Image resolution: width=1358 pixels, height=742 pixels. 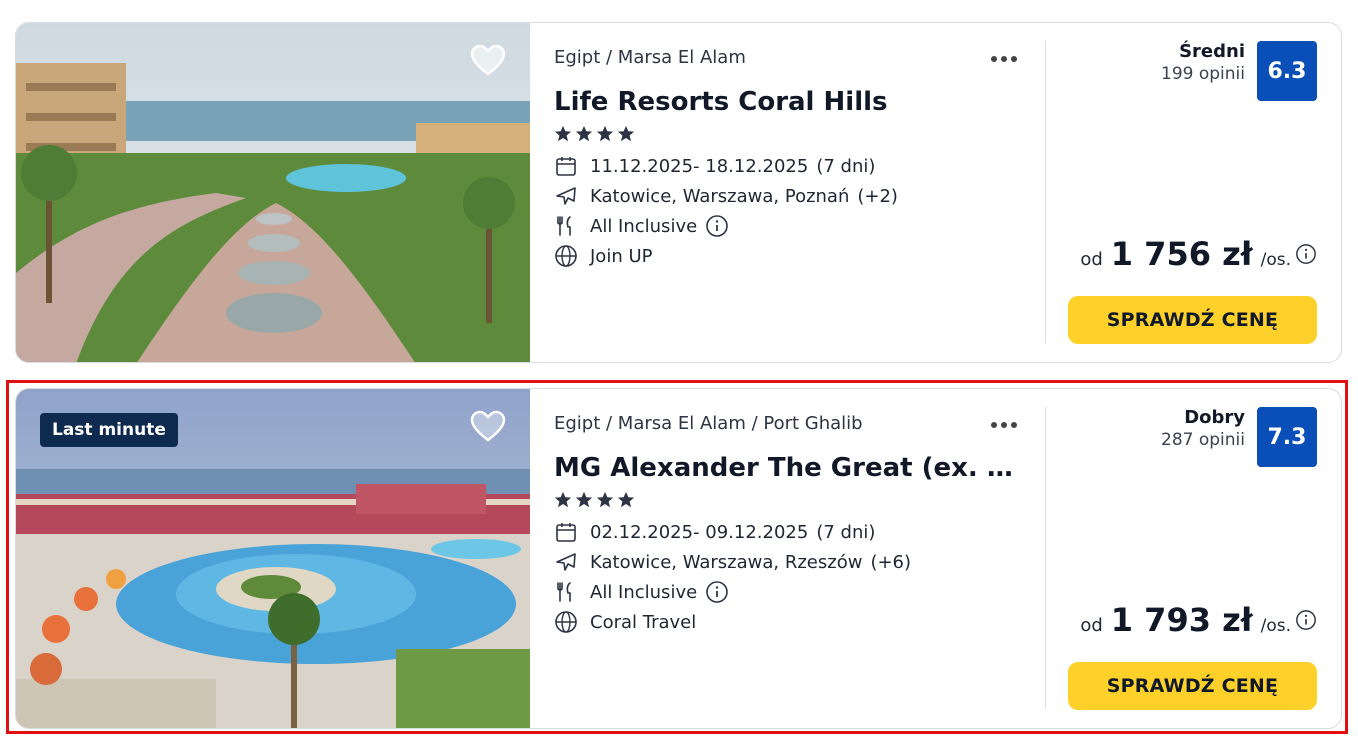 What do you see at coordinates (109, 430) in the screenshot?
I see `last-minute-badge: Last minute` at bounding box center [109, 430].